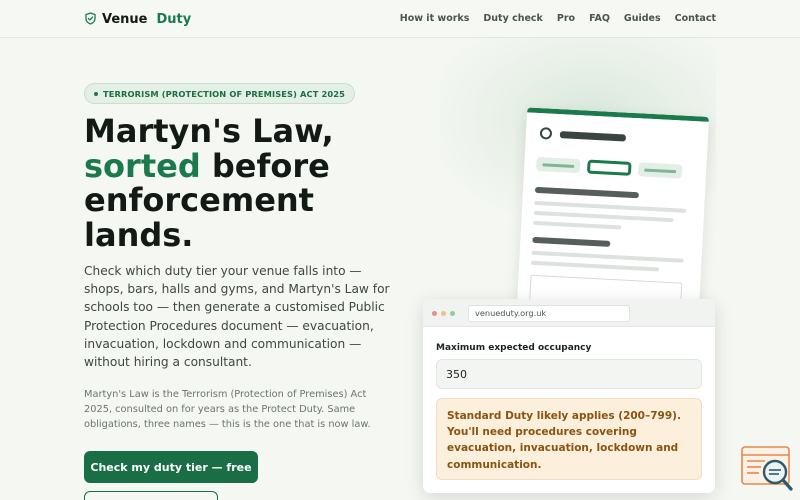 This screenshot has height=500, width=800. Describe the element at coordinates (599, 18) in the screenshot. I see `nav-link-faq: FAQ` at that location.